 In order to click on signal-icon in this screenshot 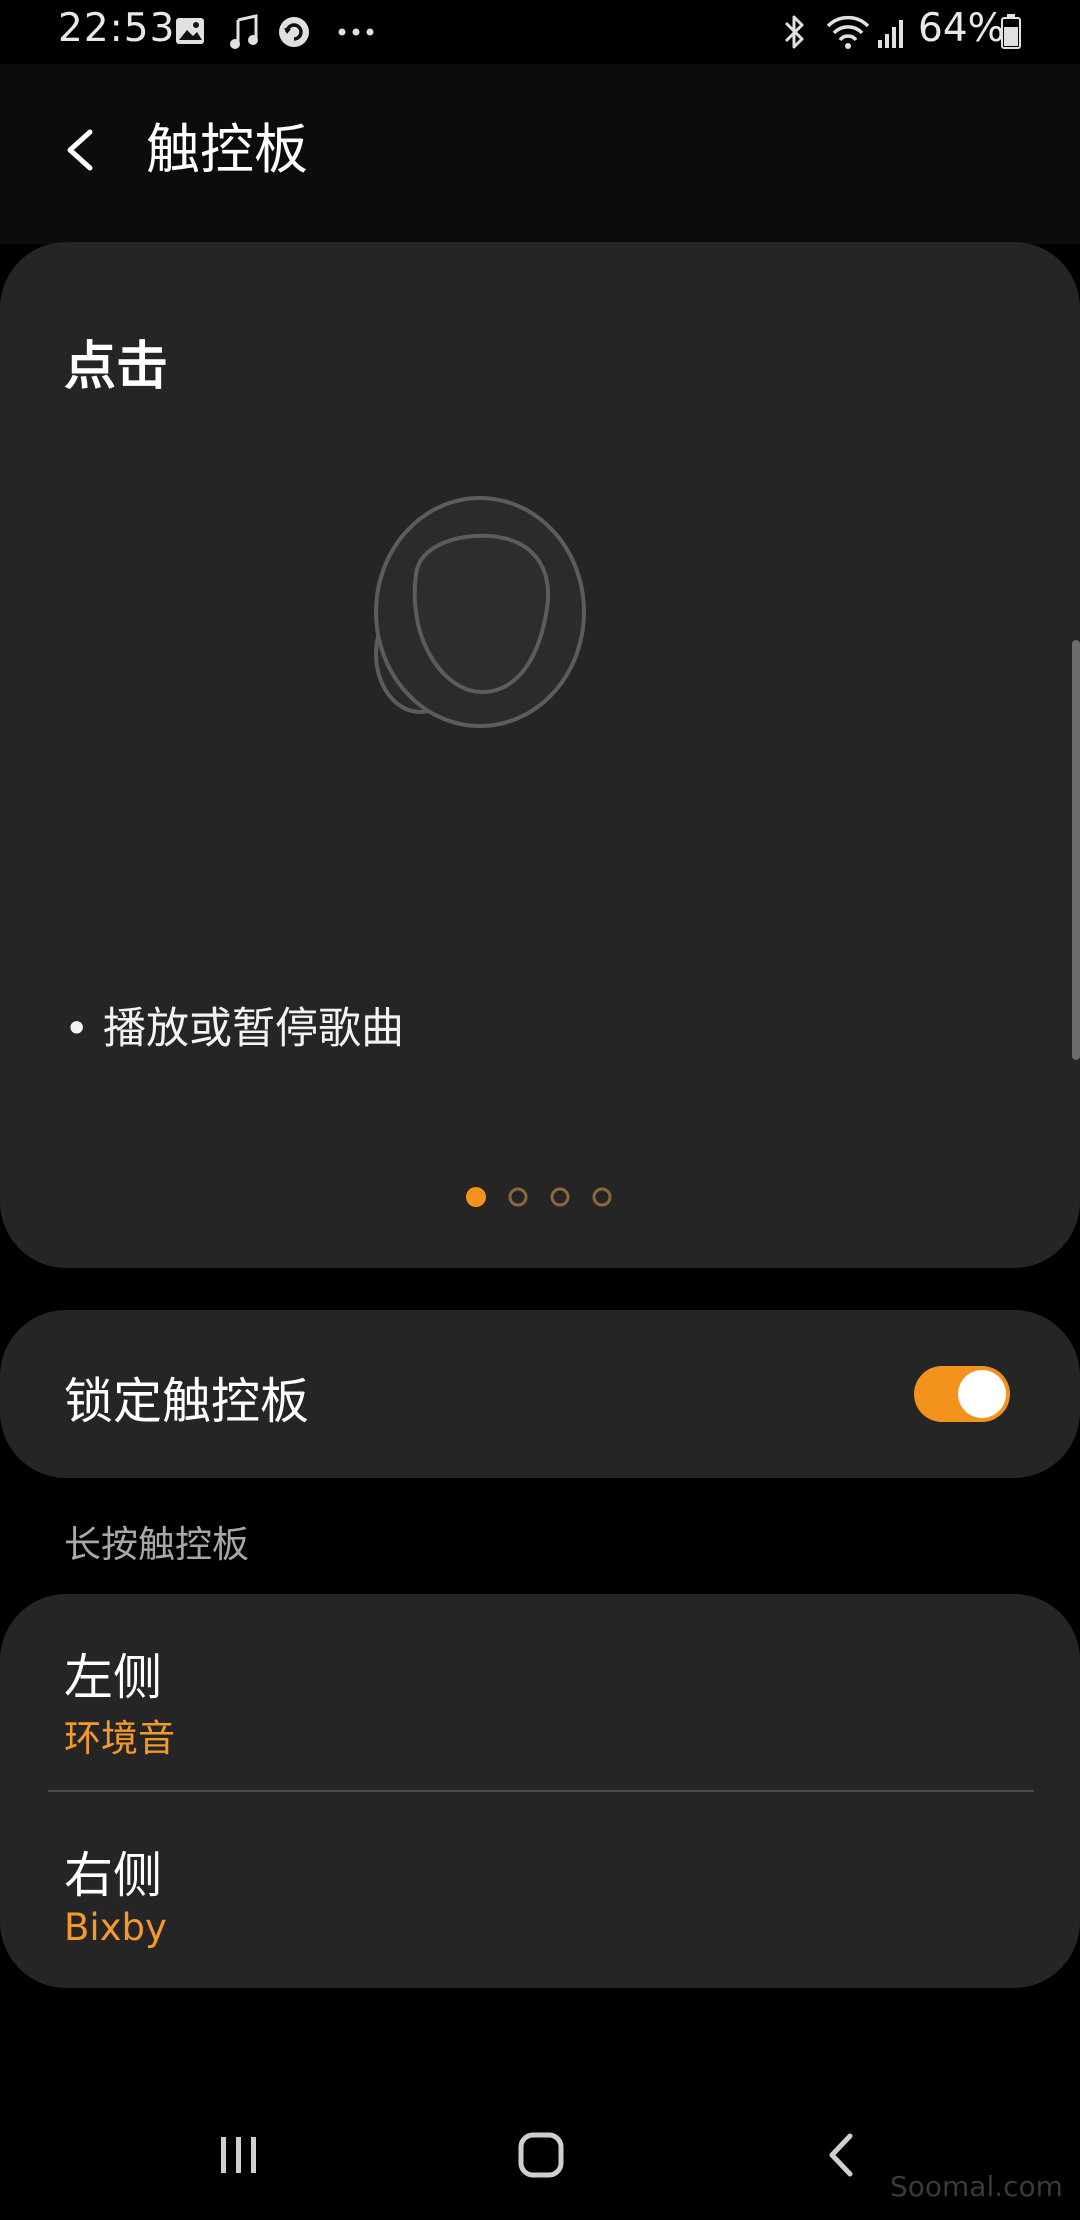, I will do `click(890, 34)`.